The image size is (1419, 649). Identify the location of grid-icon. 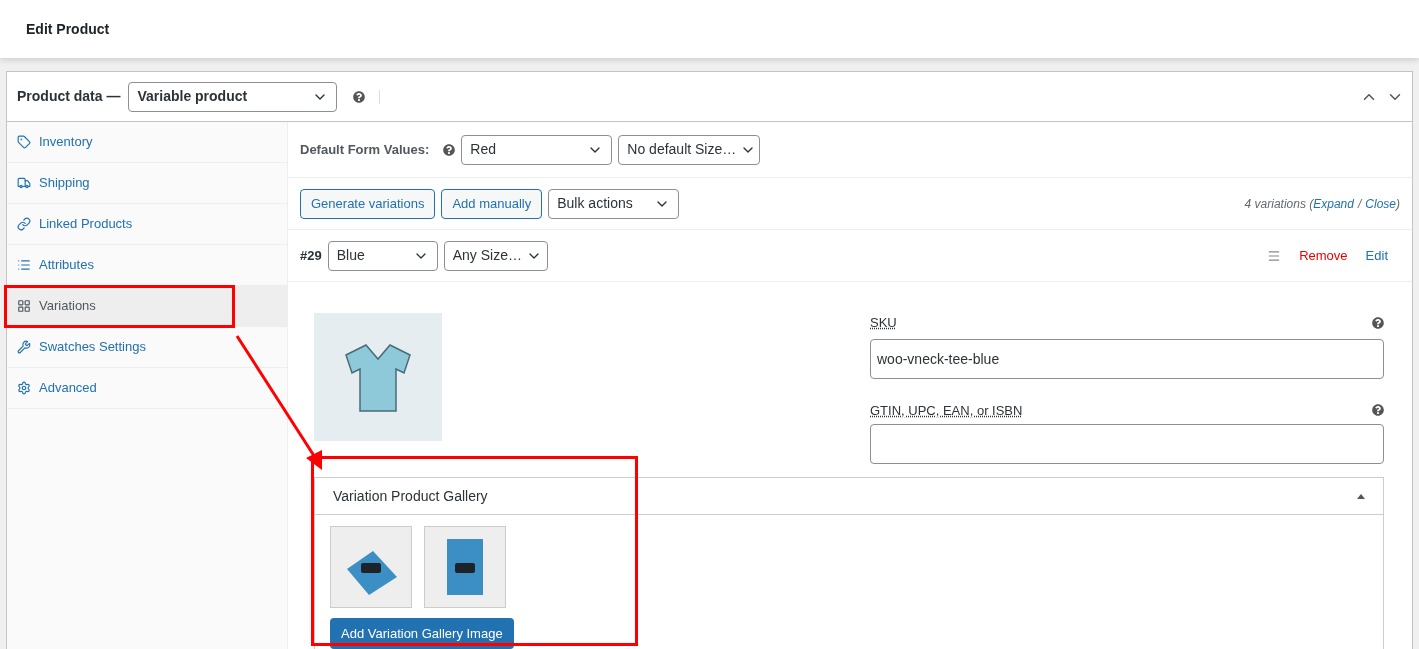
(24, 306).